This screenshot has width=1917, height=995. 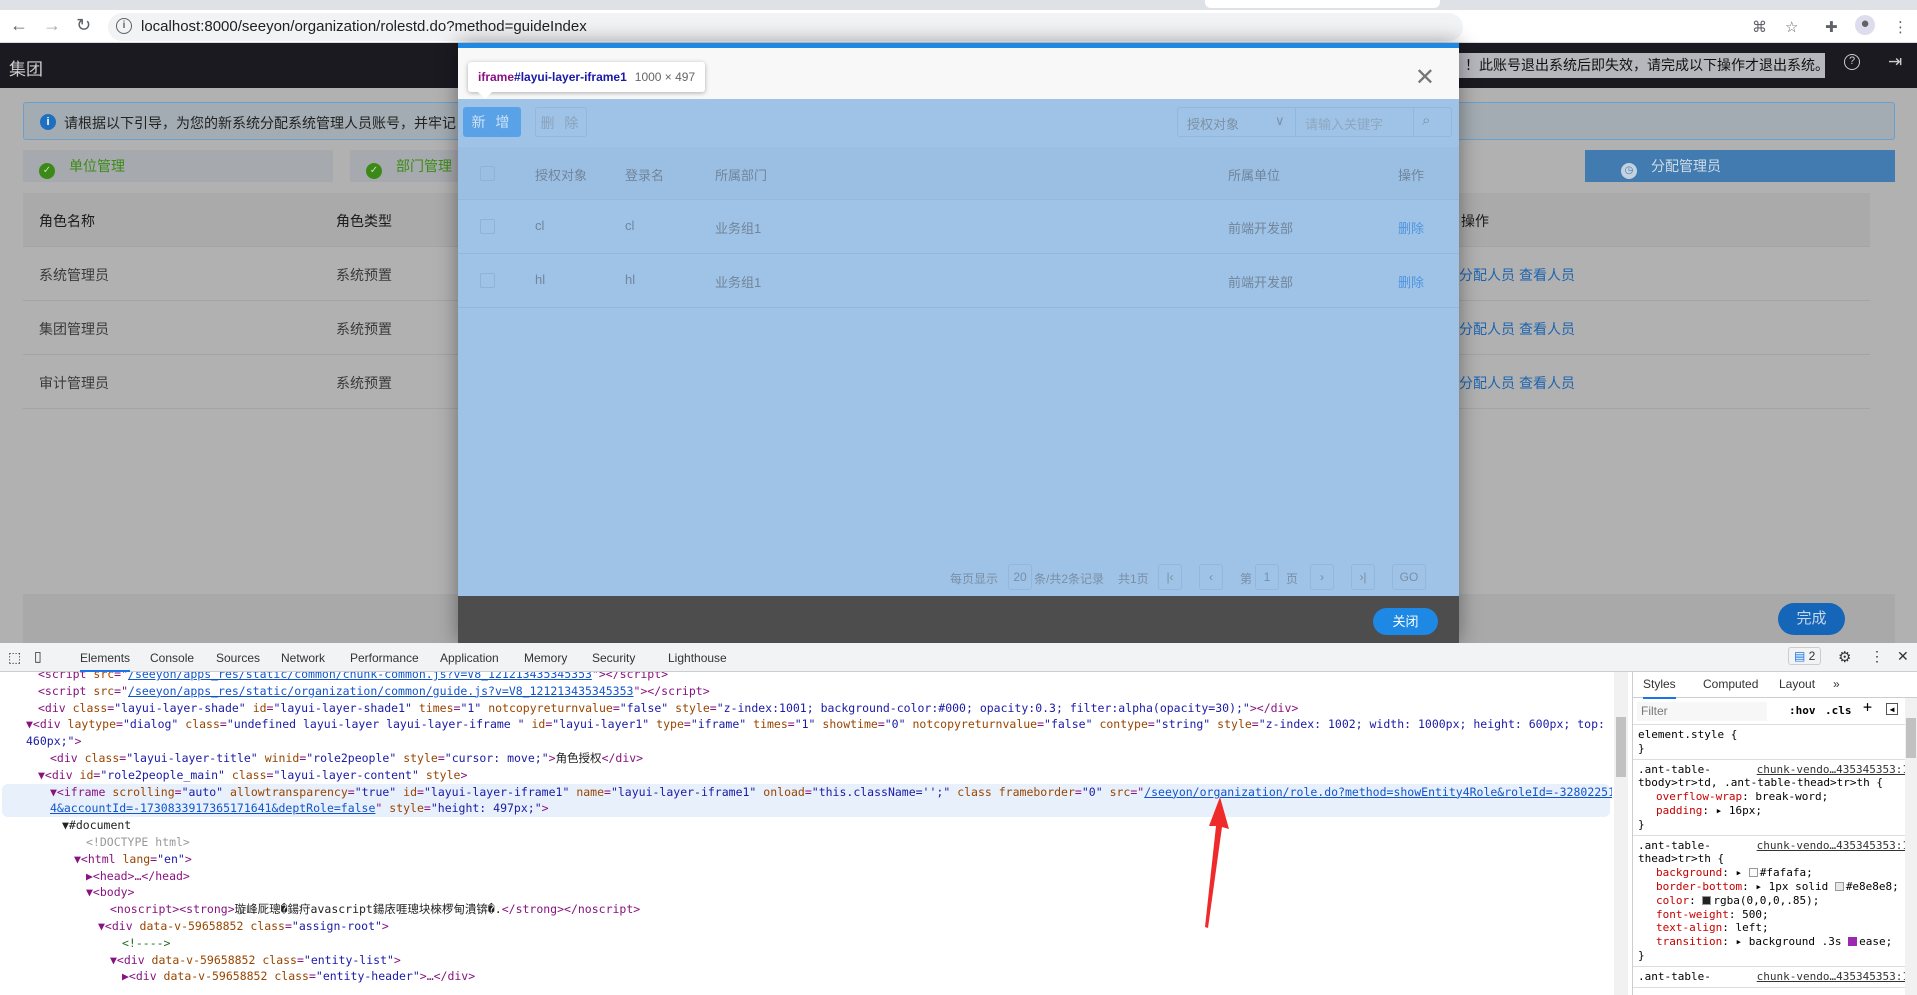 I want to click on per-page-input: 20, so click(x=1020, y=577).